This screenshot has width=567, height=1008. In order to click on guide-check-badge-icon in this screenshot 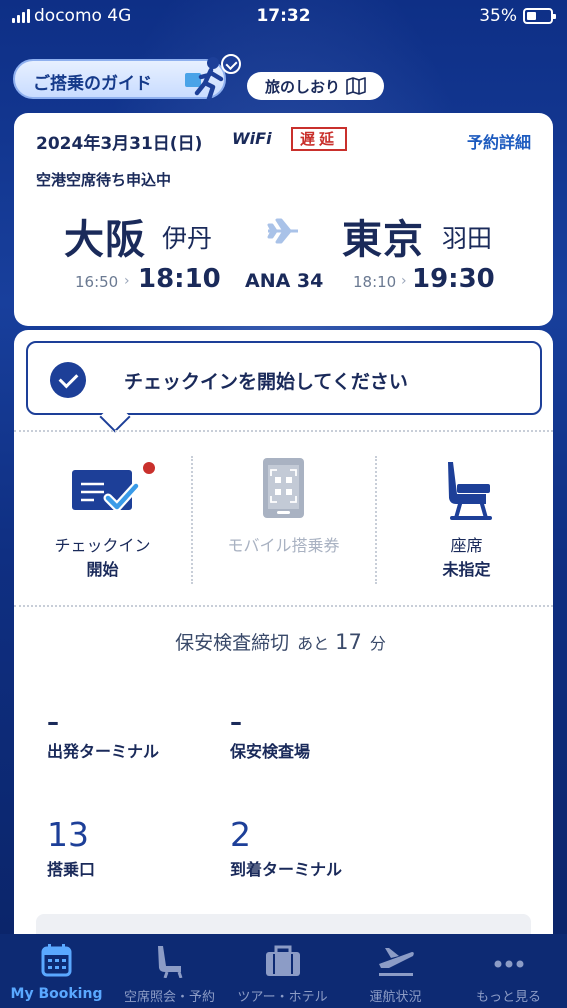, I will do `click(231, 64)`.